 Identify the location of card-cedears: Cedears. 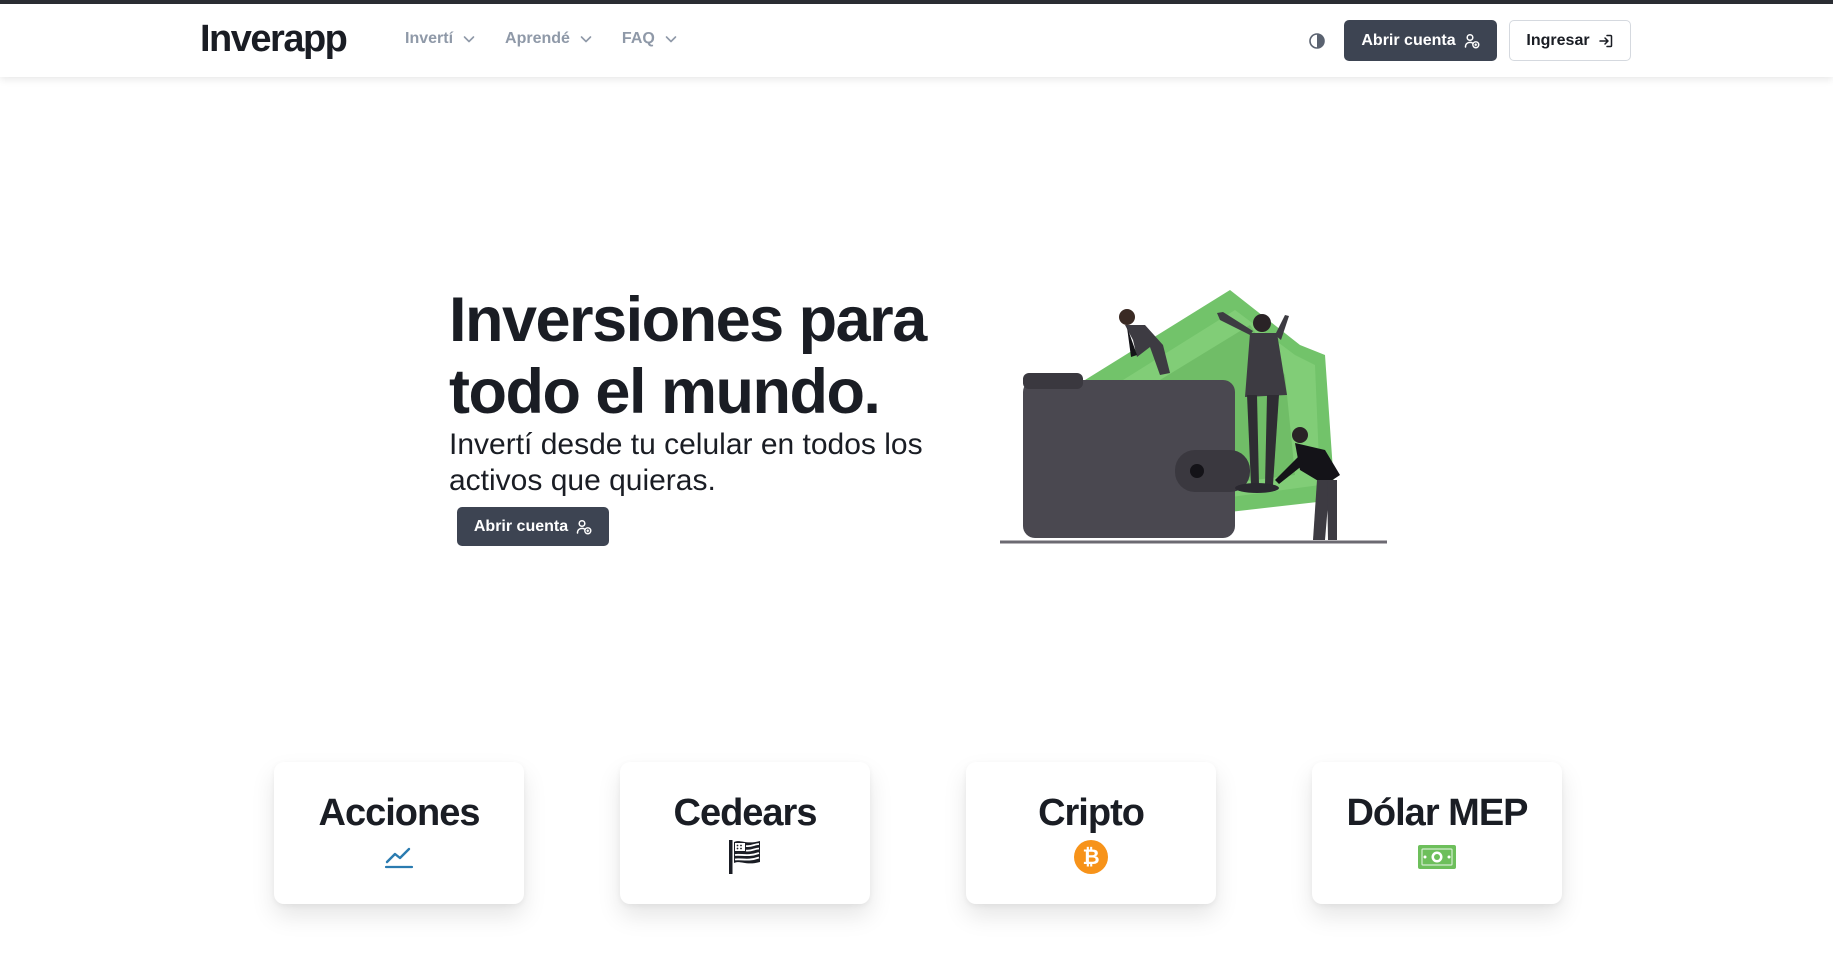
(745, 833).